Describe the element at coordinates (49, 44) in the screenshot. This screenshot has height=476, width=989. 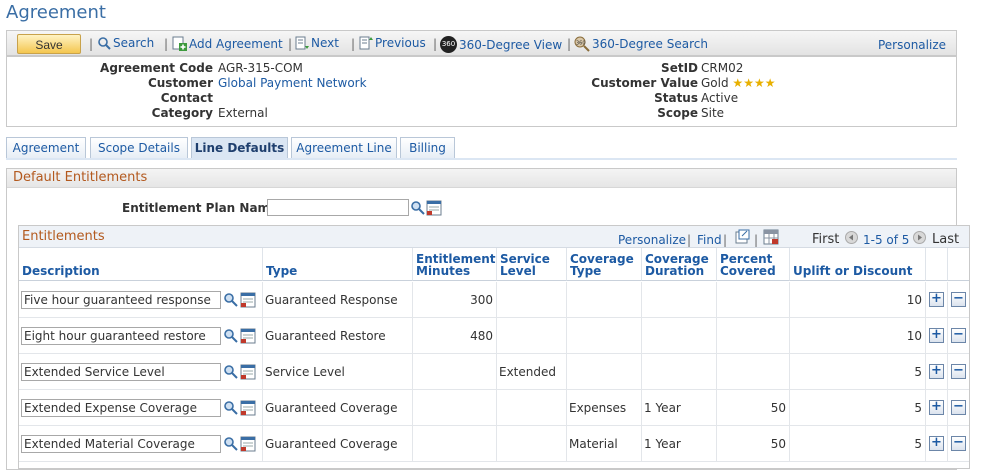
I see `save-button: Save` at that location.